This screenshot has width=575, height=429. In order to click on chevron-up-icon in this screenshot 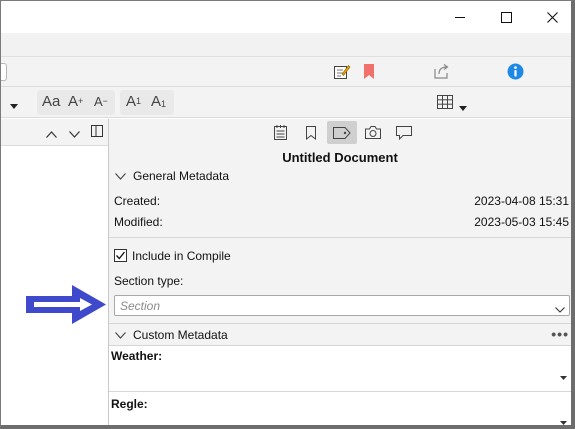, I will do `click(51, 134)`.